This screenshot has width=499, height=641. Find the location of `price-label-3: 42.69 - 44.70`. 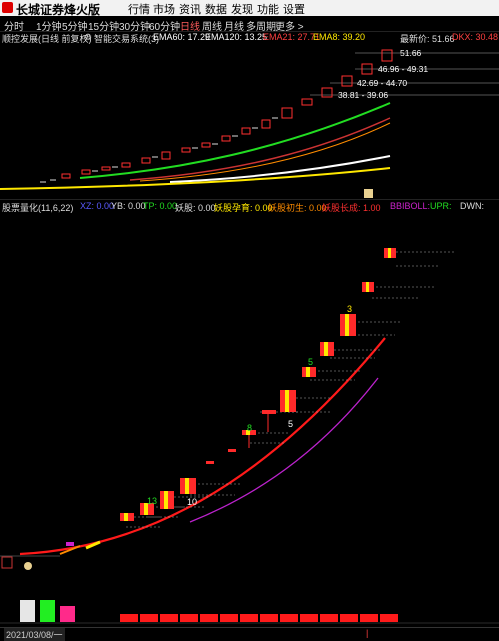

price-label-3: 42.69 - 44.70 is located at coordinates (382, 83).